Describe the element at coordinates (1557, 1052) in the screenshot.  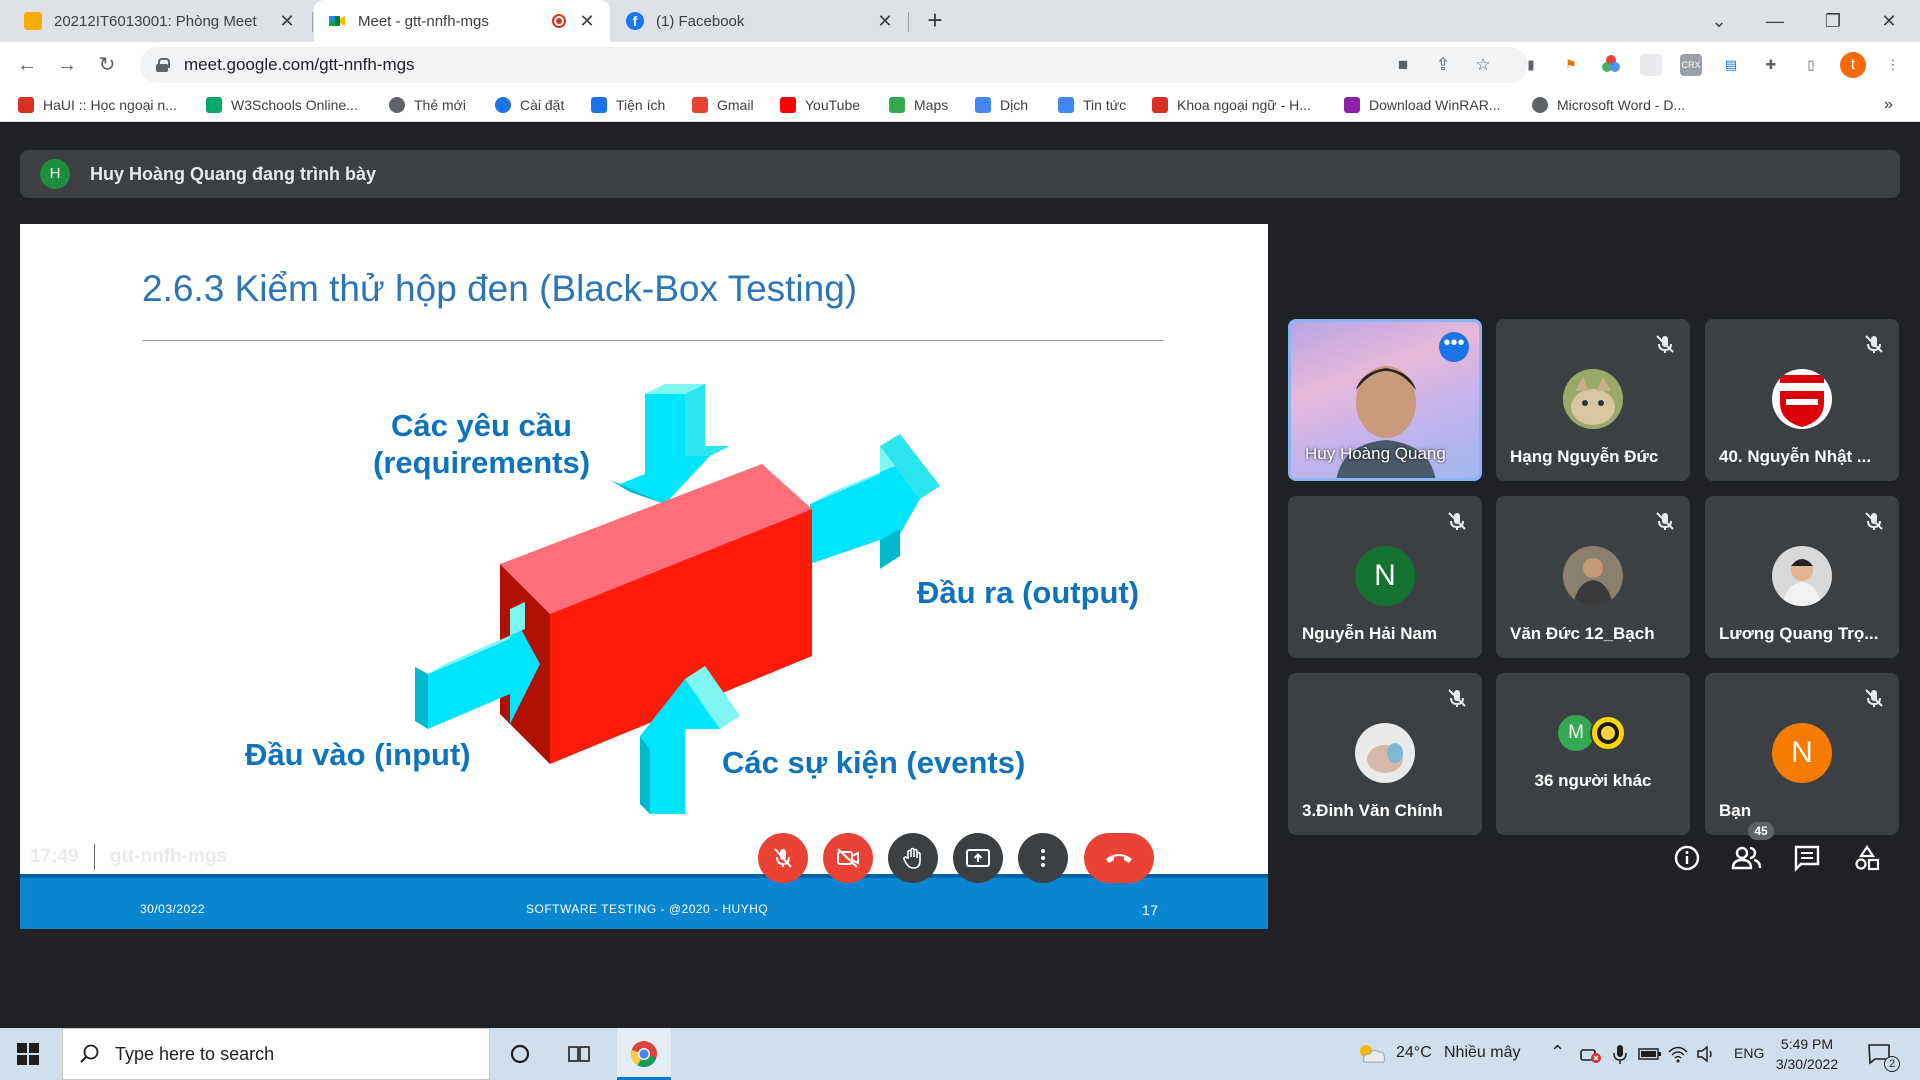
I see `chevron-up-icon: ⌃` at that location.